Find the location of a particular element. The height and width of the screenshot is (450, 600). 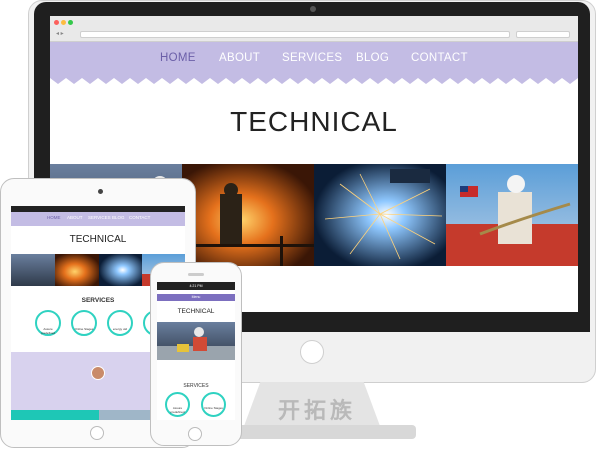

tablet-nav-about: ABOUT is located at coordinates (75, 217).